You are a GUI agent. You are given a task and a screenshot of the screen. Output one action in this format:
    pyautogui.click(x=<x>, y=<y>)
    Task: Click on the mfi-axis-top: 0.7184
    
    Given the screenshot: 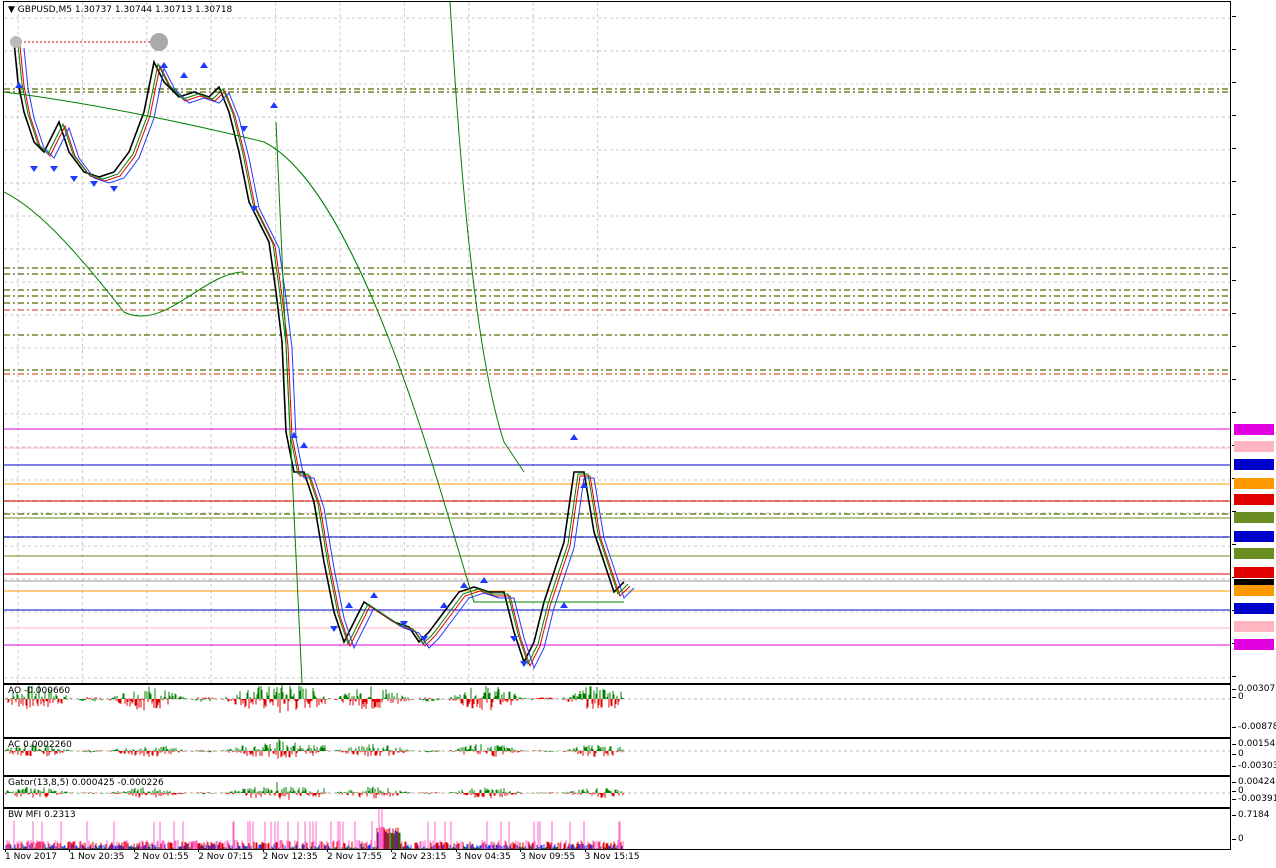 What is the action you would take?
    pyautogui.click(x=1251, y=815)
    